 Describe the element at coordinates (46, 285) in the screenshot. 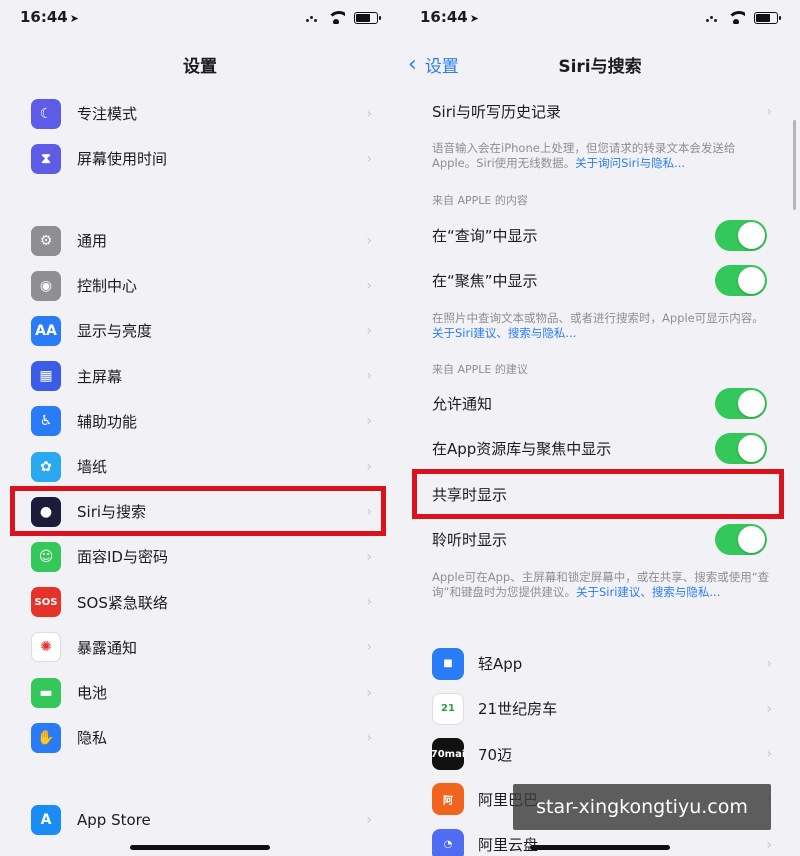

I see `toggles-icon: ◉` at that location.